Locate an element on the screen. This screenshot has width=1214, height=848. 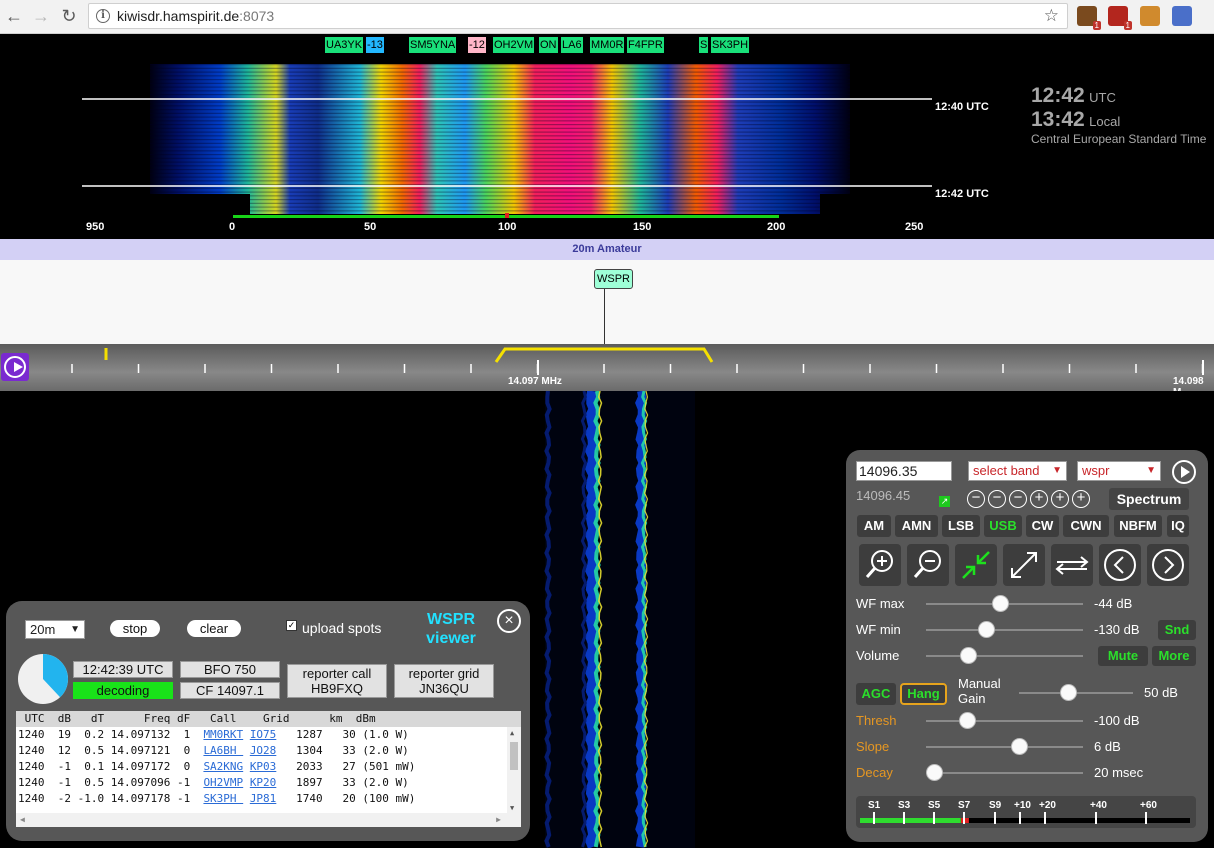
scale-tick-label: 200 is located at coordinates (776, 227).